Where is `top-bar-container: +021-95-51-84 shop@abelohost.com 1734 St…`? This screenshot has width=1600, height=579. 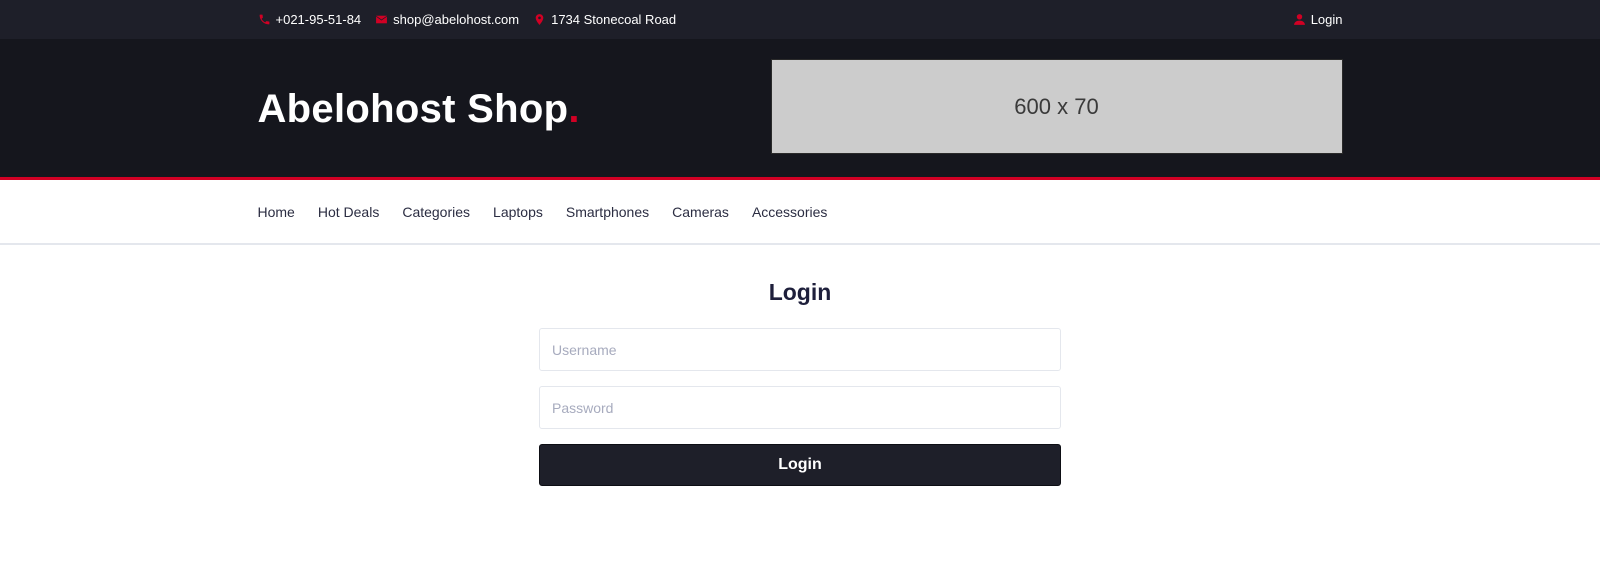 top-bar-container: +021-95-51-84 shop@abelohost.com 1734 St… is located at coordinates (800, 19).